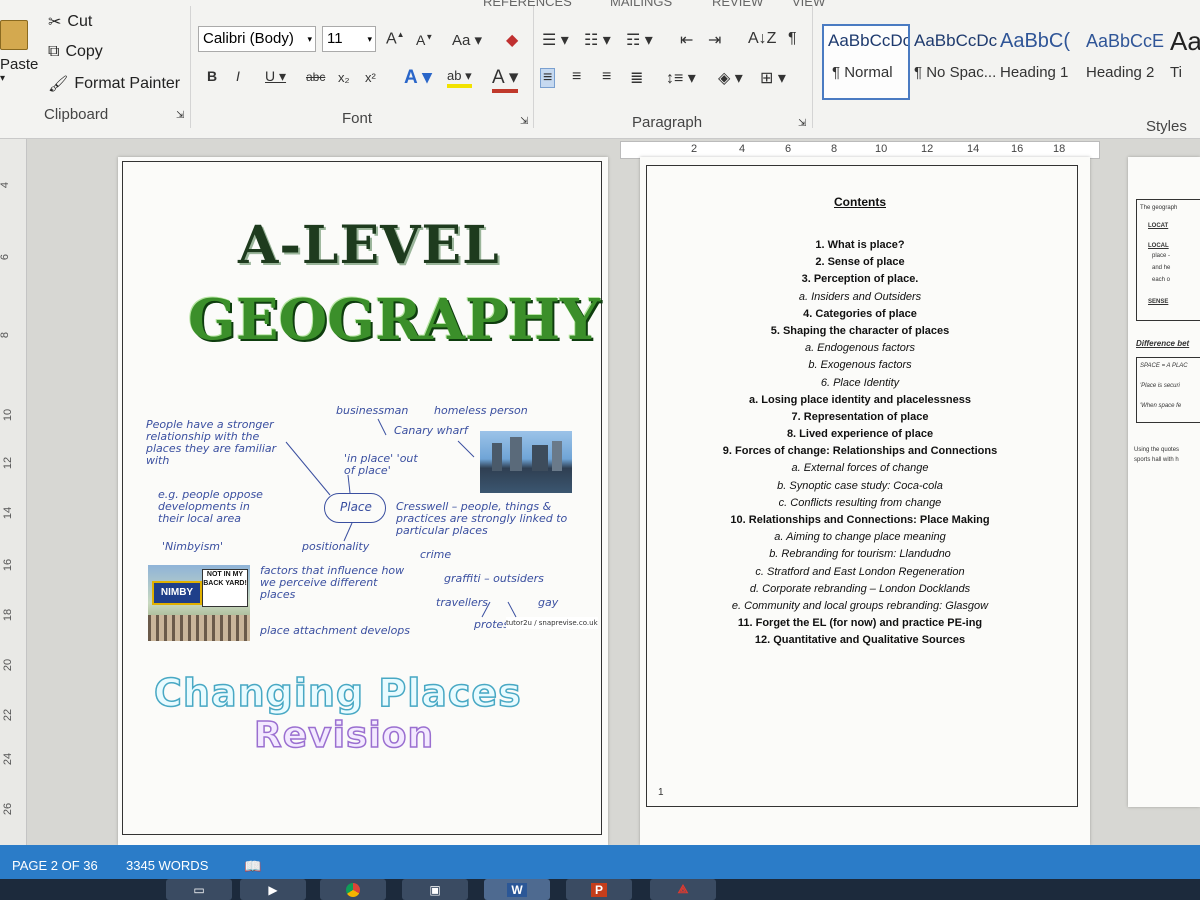 The width and height of the screenshot is (1200, 900). Describe the element at coordinates (344, 735) in the screenshot. I see `revision-title: Revision` at that location.